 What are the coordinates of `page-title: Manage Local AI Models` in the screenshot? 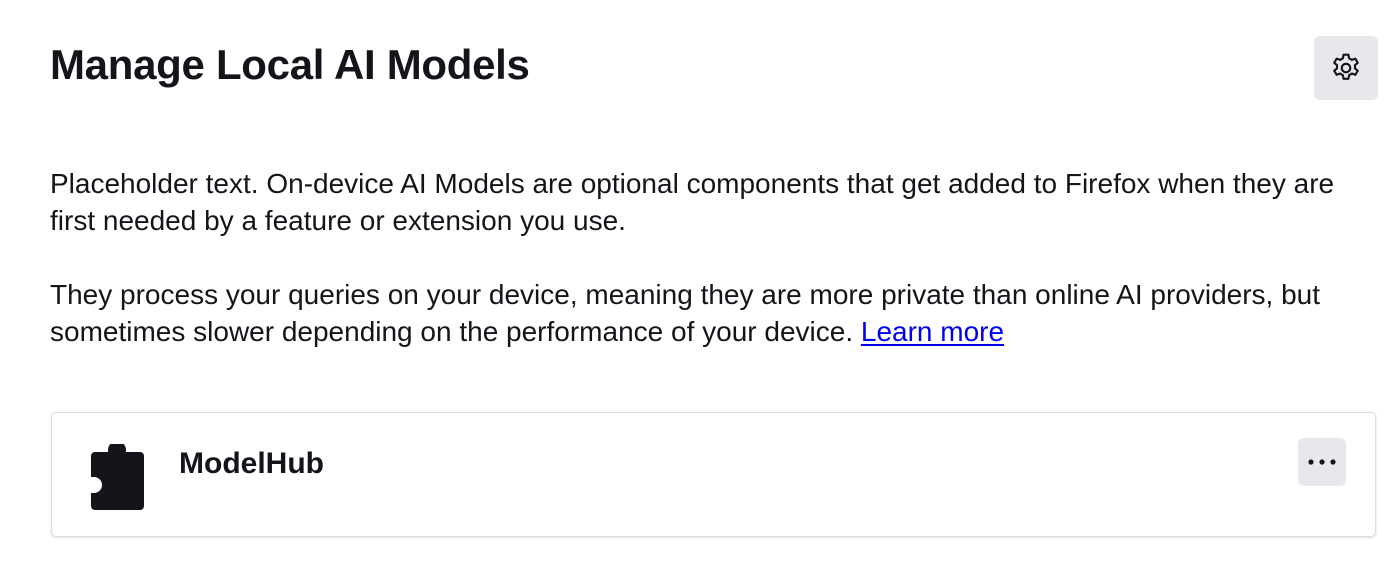 It's located at (290, 64).